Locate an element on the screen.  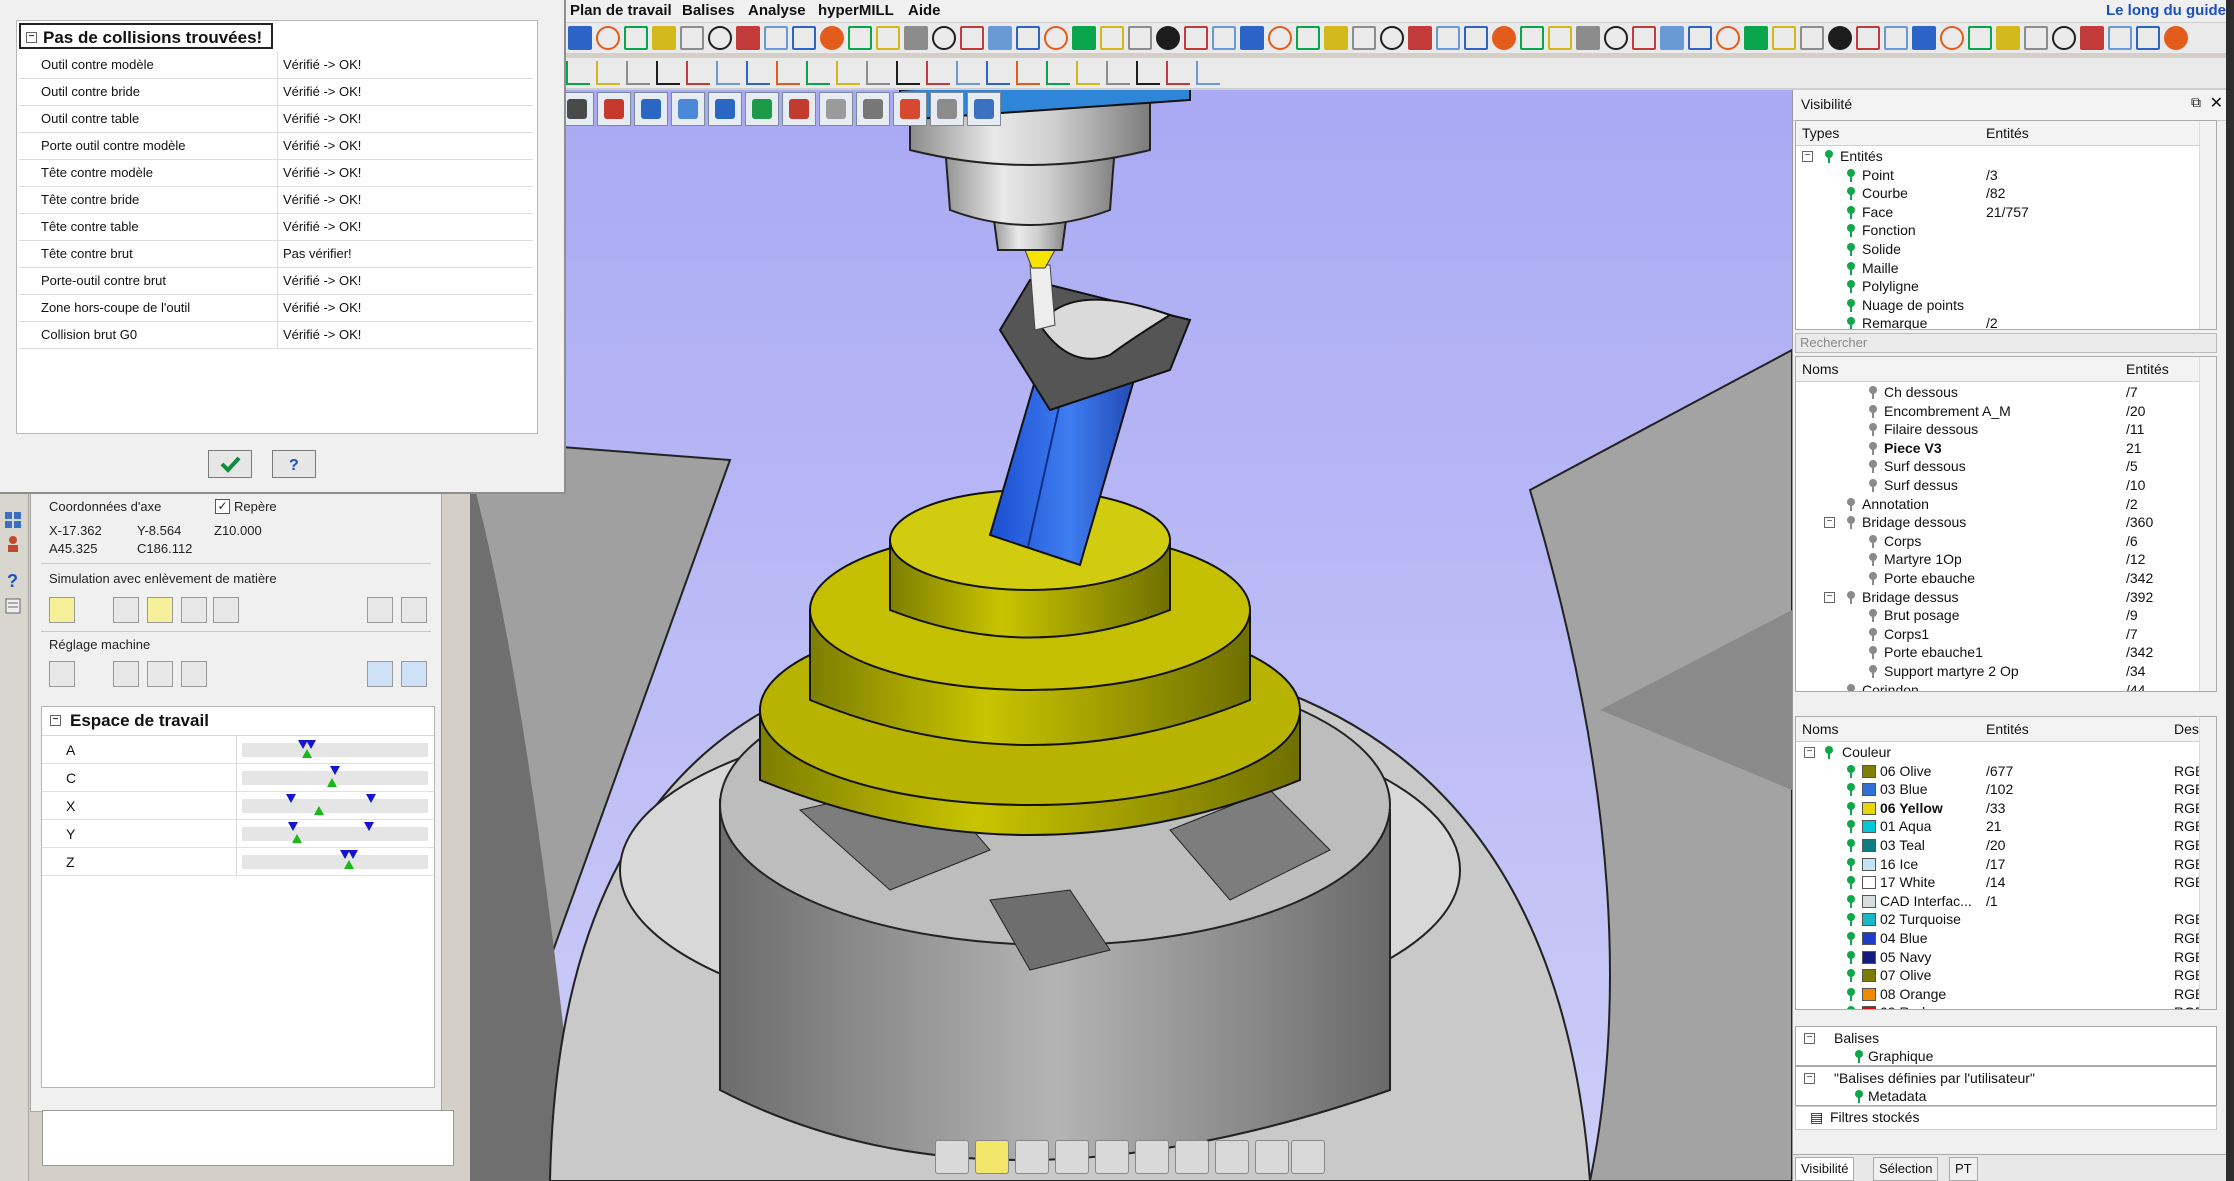
collision-row: Tête contre bride Vérifié -> OK! is located at coordinates (276, 200).